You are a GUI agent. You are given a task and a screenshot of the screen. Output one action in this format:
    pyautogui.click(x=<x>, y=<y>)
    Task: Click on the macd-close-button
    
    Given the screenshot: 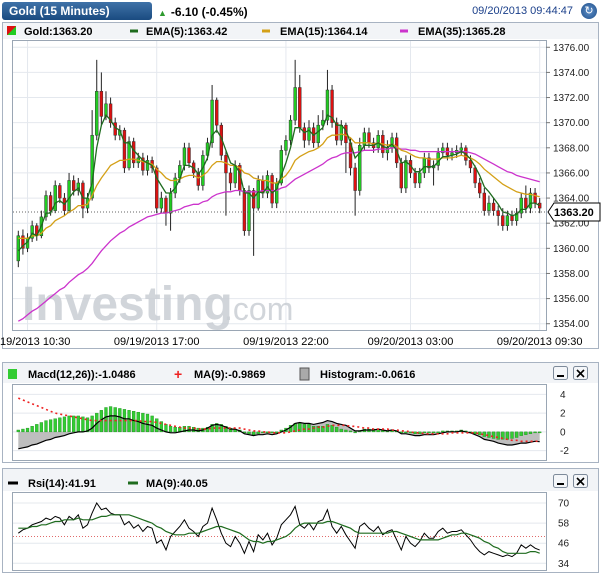 What is the action you would take?
    pyautogui.click(x=580, y=373)
    